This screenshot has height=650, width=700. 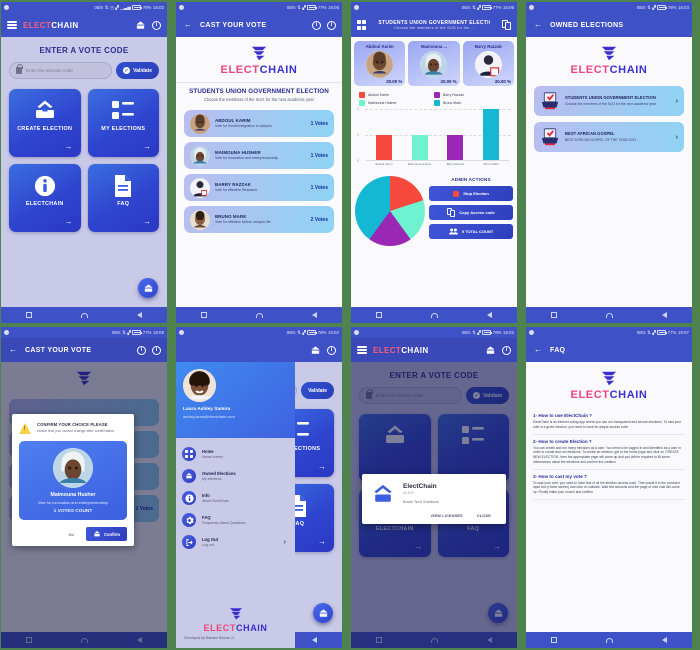 What do you see at coordinates (550, 137) in the screenshot?
I see `ballot-box-icon` at bounding box center [550, 137].